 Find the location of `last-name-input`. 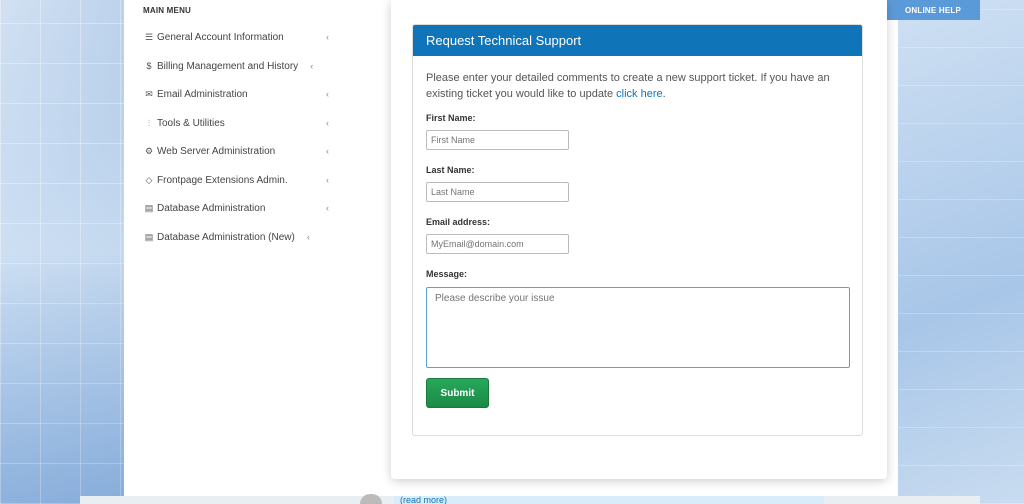

last-name-input is located at coordinates (497, 192).